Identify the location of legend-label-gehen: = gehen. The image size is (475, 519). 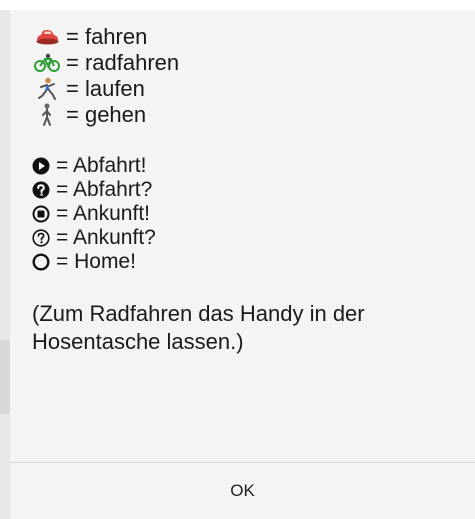
(106, 114).